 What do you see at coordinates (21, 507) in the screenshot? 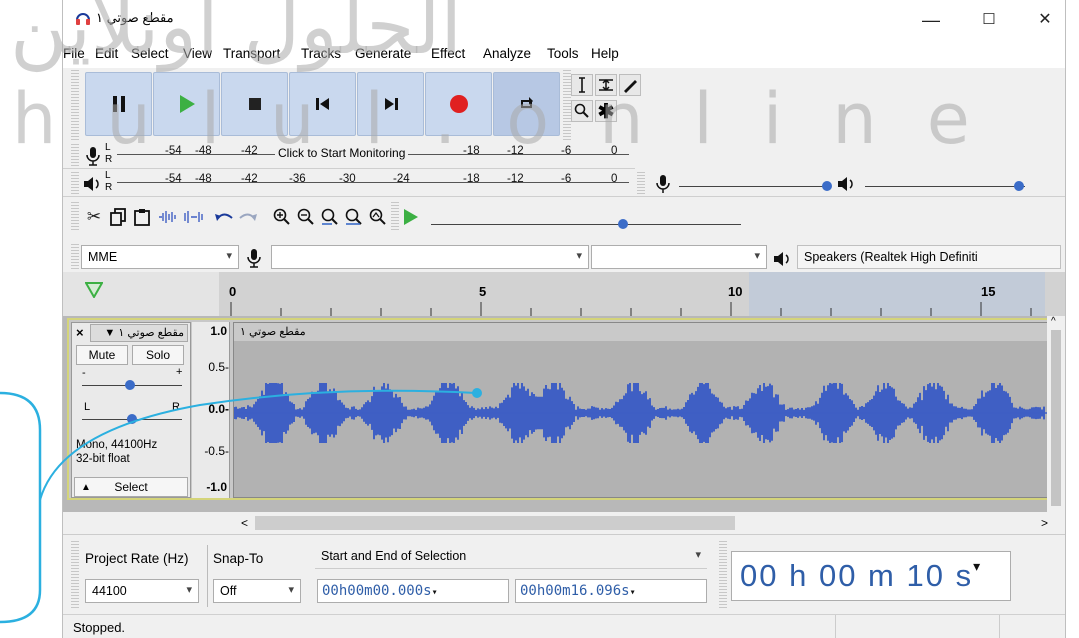
I see `annotation-bracket` at bounding box center [21, 507].